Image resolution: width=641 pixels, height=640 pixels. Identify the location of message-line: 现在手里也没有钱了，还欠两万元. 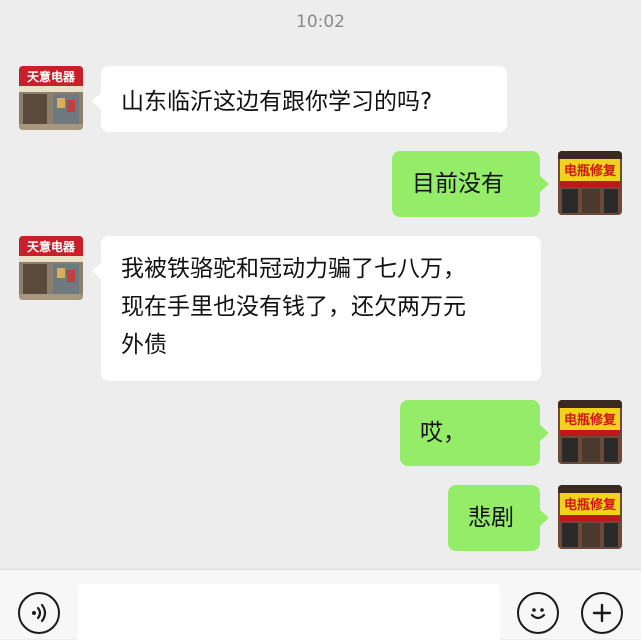
(293, 307).